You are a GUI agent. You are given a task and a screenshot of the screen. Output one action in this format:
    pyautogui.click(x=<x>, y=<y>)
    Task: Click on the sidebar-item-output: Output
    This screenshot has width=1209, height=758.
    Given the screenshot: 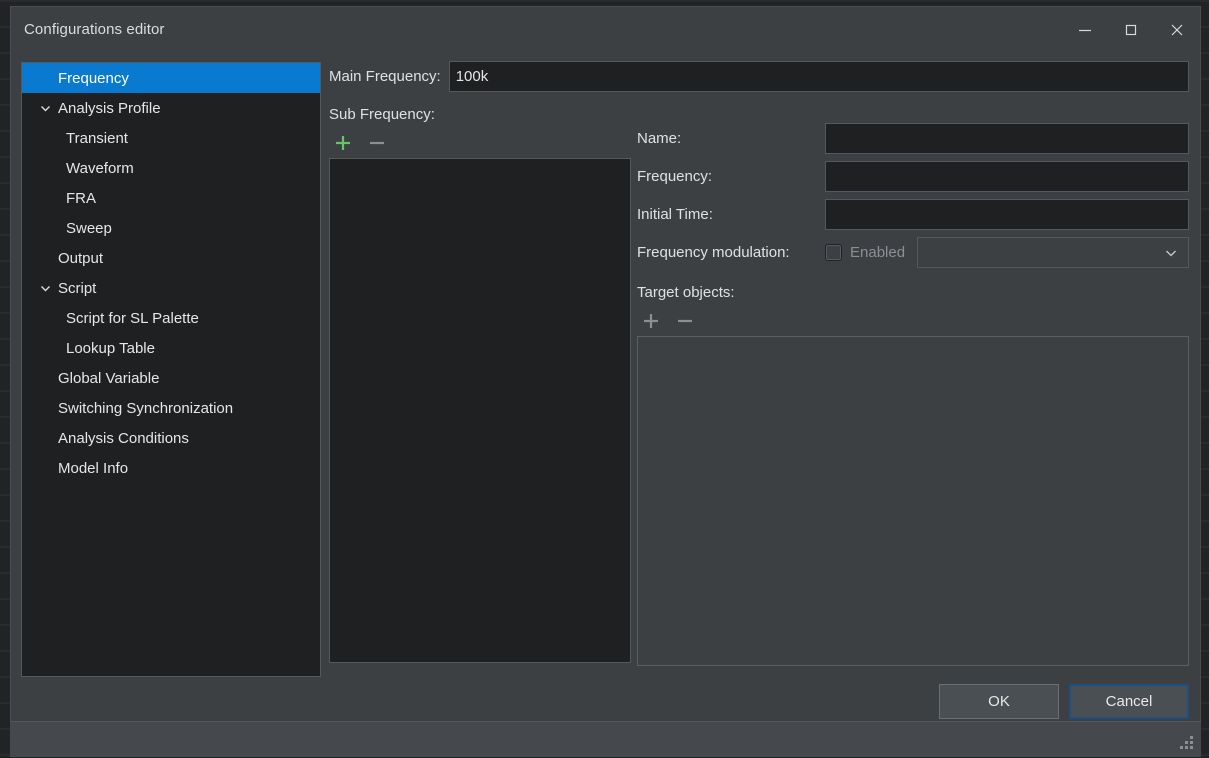 What is the action you would take?
    pyautogui.click(x=171, y=258)
    